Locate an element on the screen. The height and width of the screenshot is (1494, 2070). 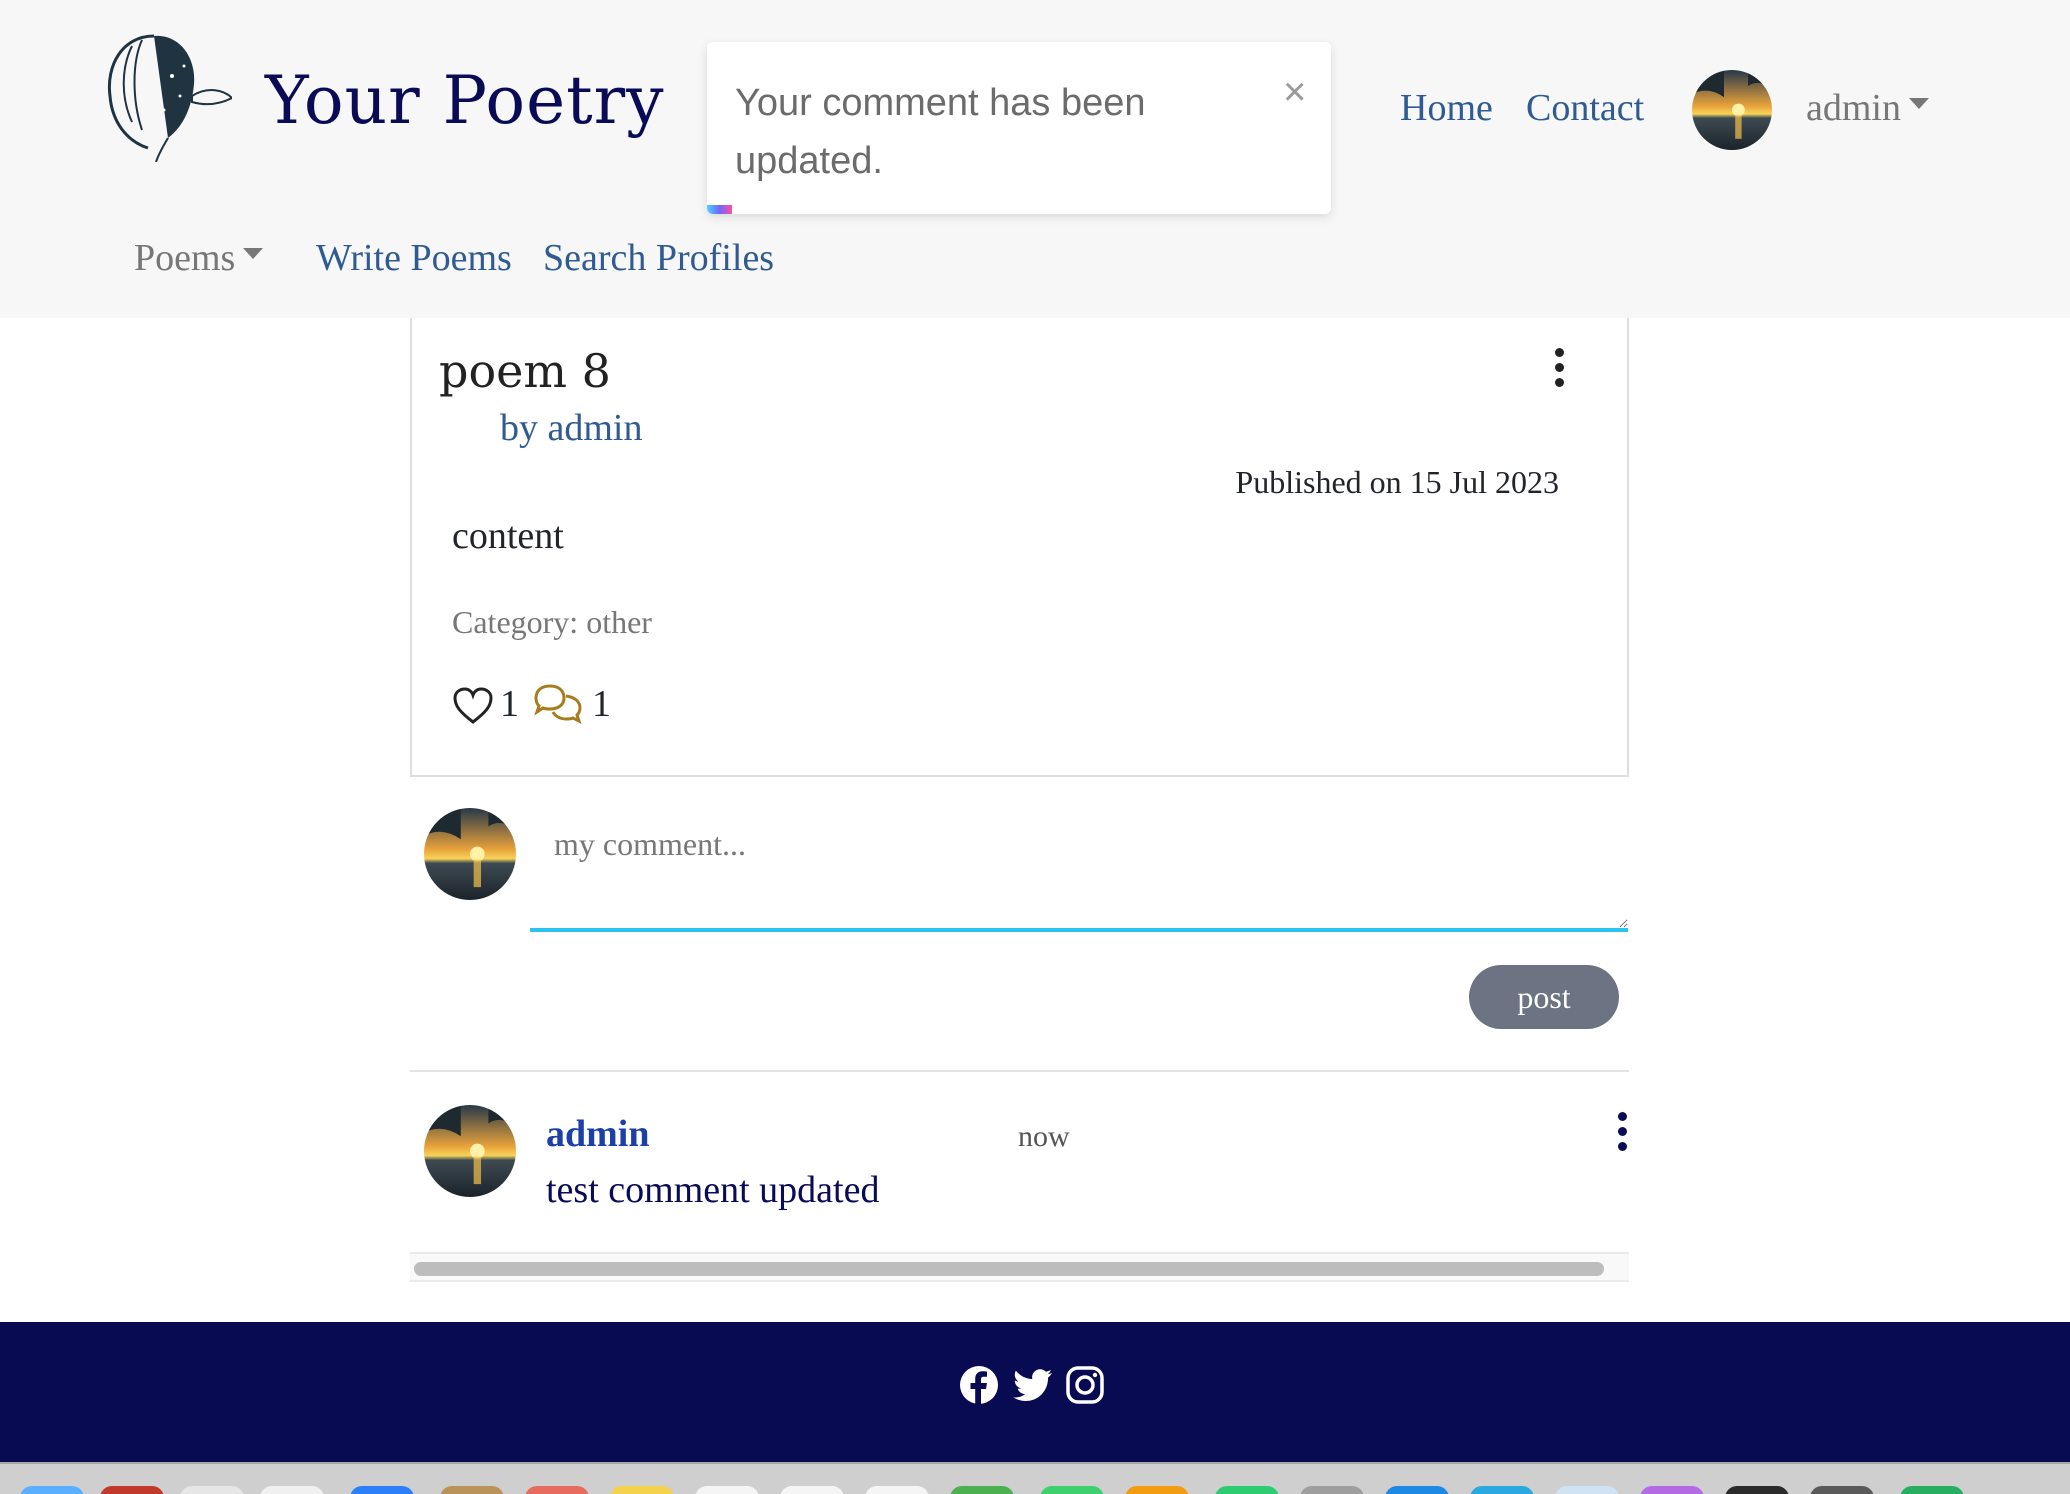
comment-author-link: admin is located at coordinates (597, 1134).